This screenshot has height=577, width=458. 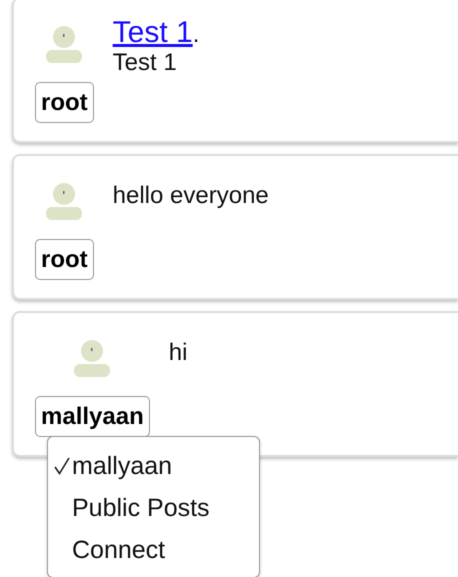 What do you see at coordinates (145, 63) in the screenshot?
I see `post-text: Test 1` at bounding box center [145, 63].